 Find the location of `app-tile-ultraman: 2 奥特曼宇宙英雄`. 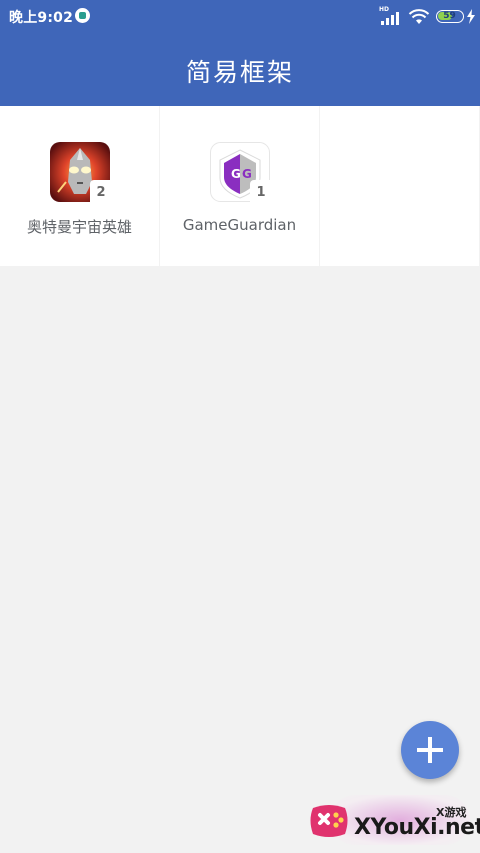

app-tile-ultraman: 2 奥特曼宇宙英雄 is located at coordinates (79, 186).